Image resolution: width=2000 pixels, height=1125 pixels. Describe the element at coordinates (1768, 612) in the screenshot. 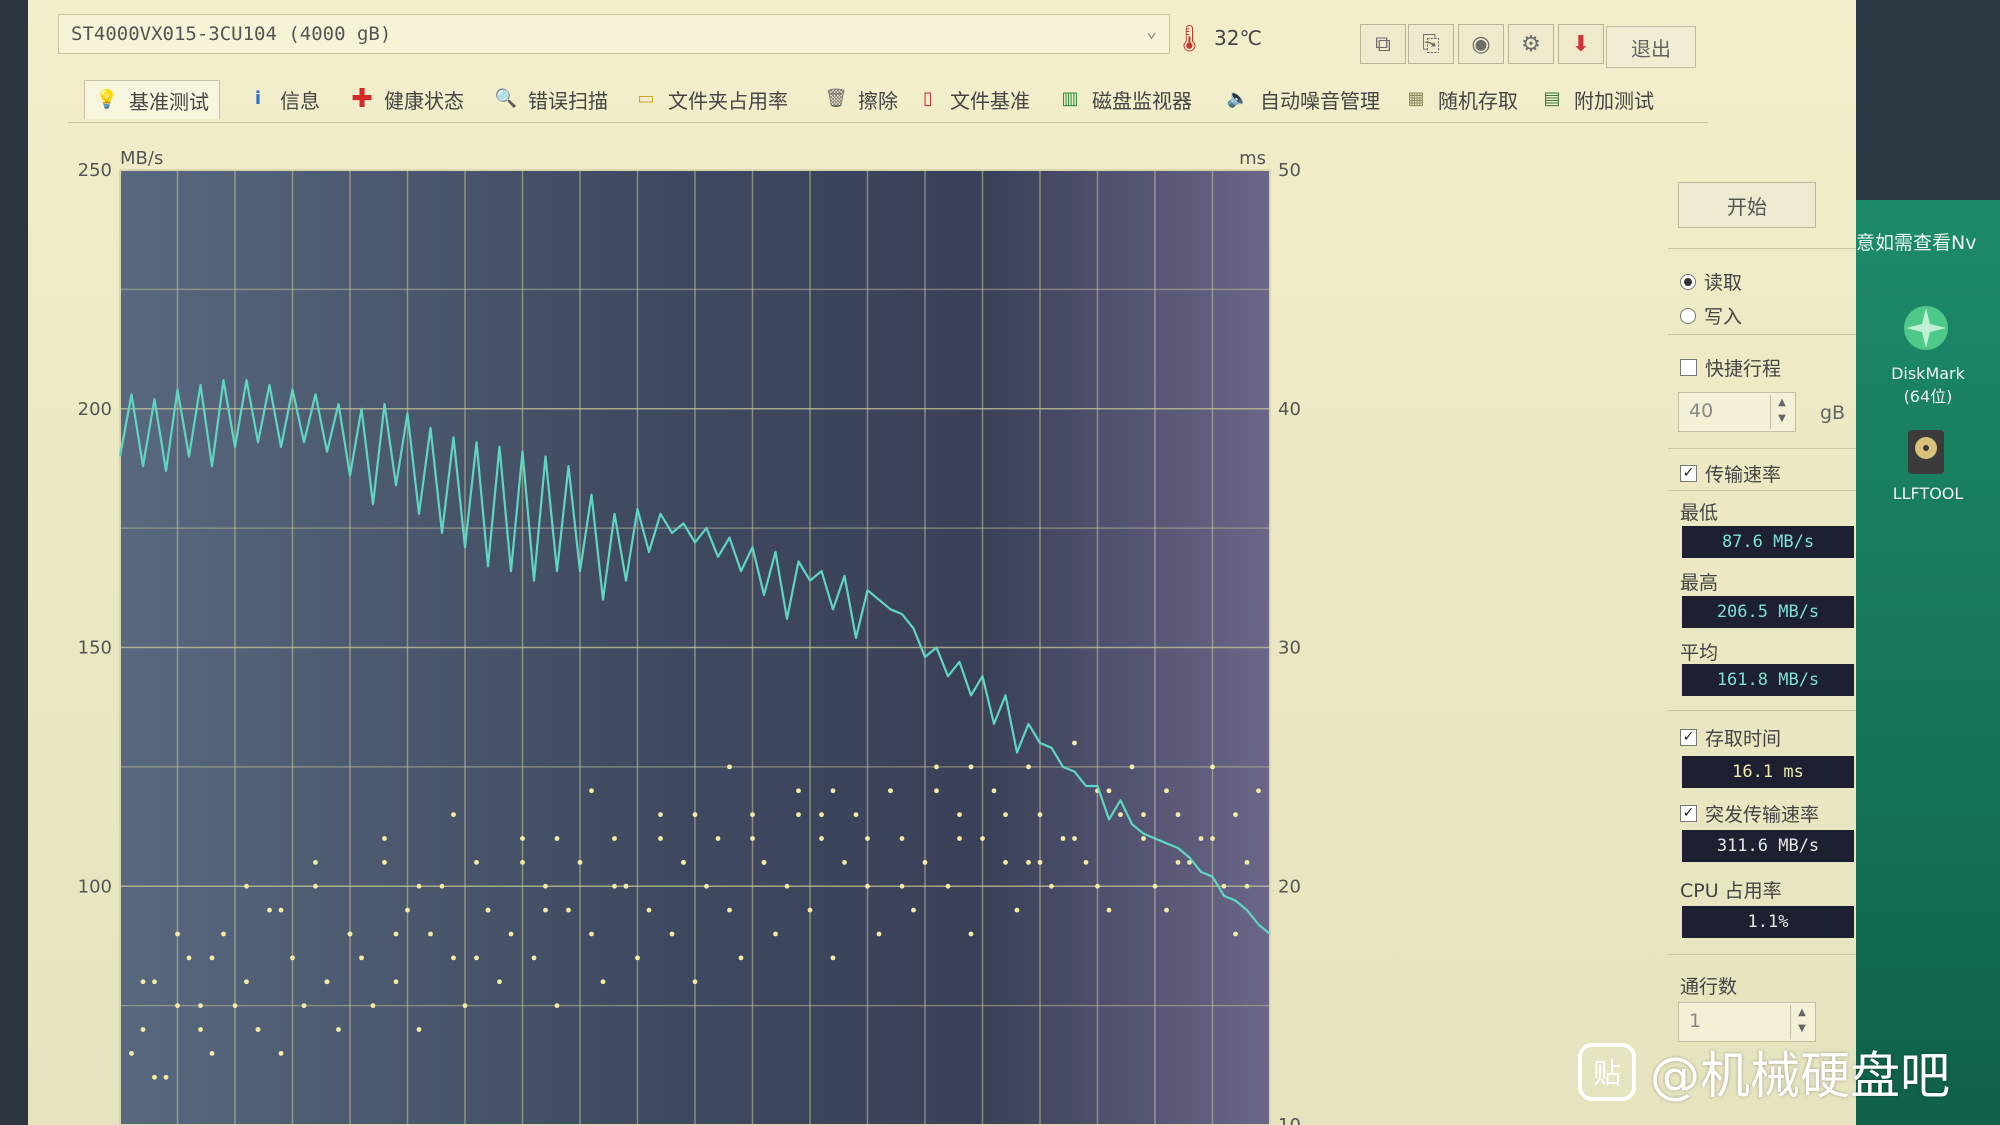

I see `max-readout: 206.5 MB/s` at that location.